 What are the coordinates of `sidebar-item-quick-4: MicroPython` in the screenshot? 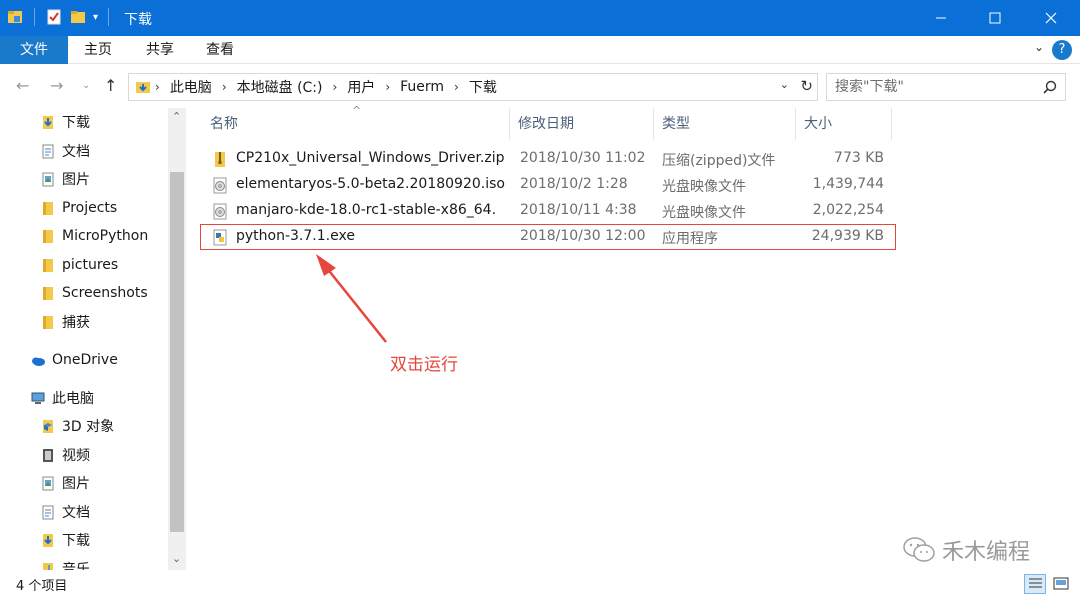 It's located at (113, 236).